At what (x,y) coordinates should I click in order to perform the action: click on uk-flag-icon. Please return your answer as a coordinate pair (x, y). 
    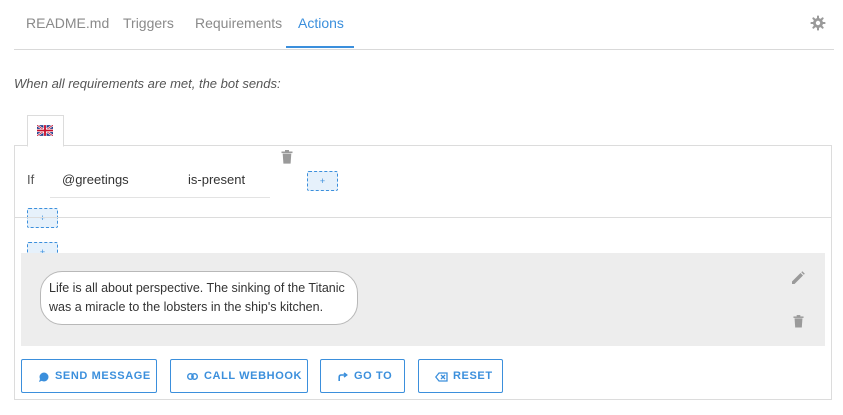
    Looking at the image, I should click on (45, 130).